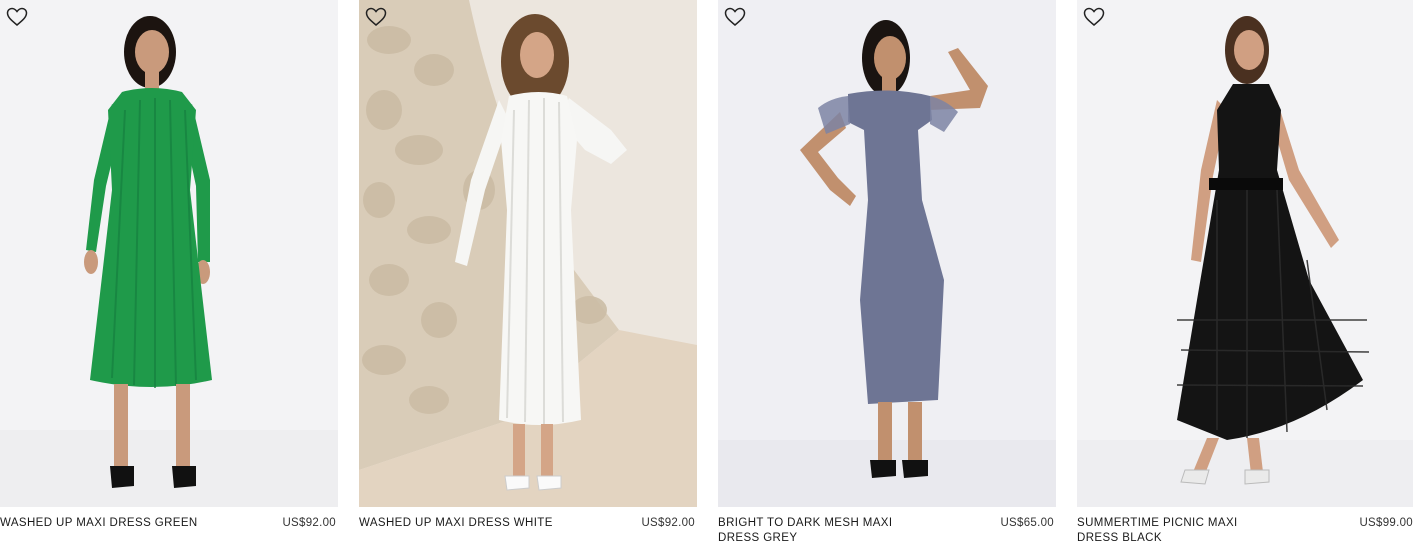  Describe the element at coordinates (820, 531) in the screenshot. I see `product-name: BRIGHT TO DARK MESH MAXI DRESS GREY` at that location.